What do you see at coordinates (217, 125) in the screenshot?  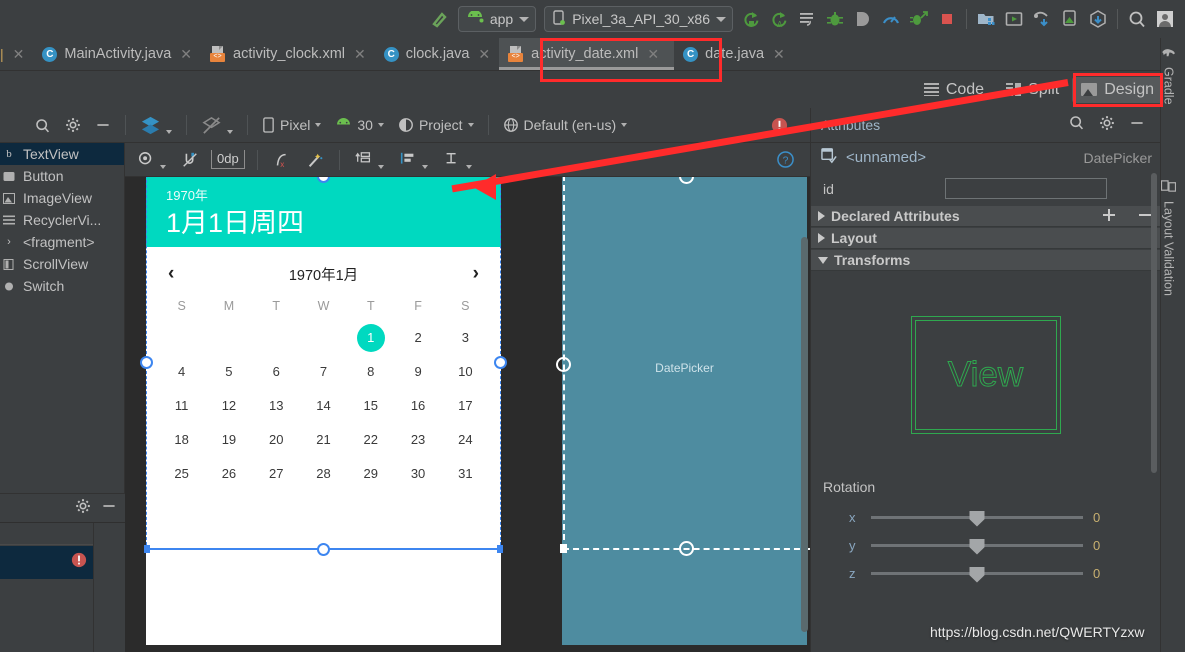 I see `blueprint-toggle-icon` at bounding box center [217, 125].